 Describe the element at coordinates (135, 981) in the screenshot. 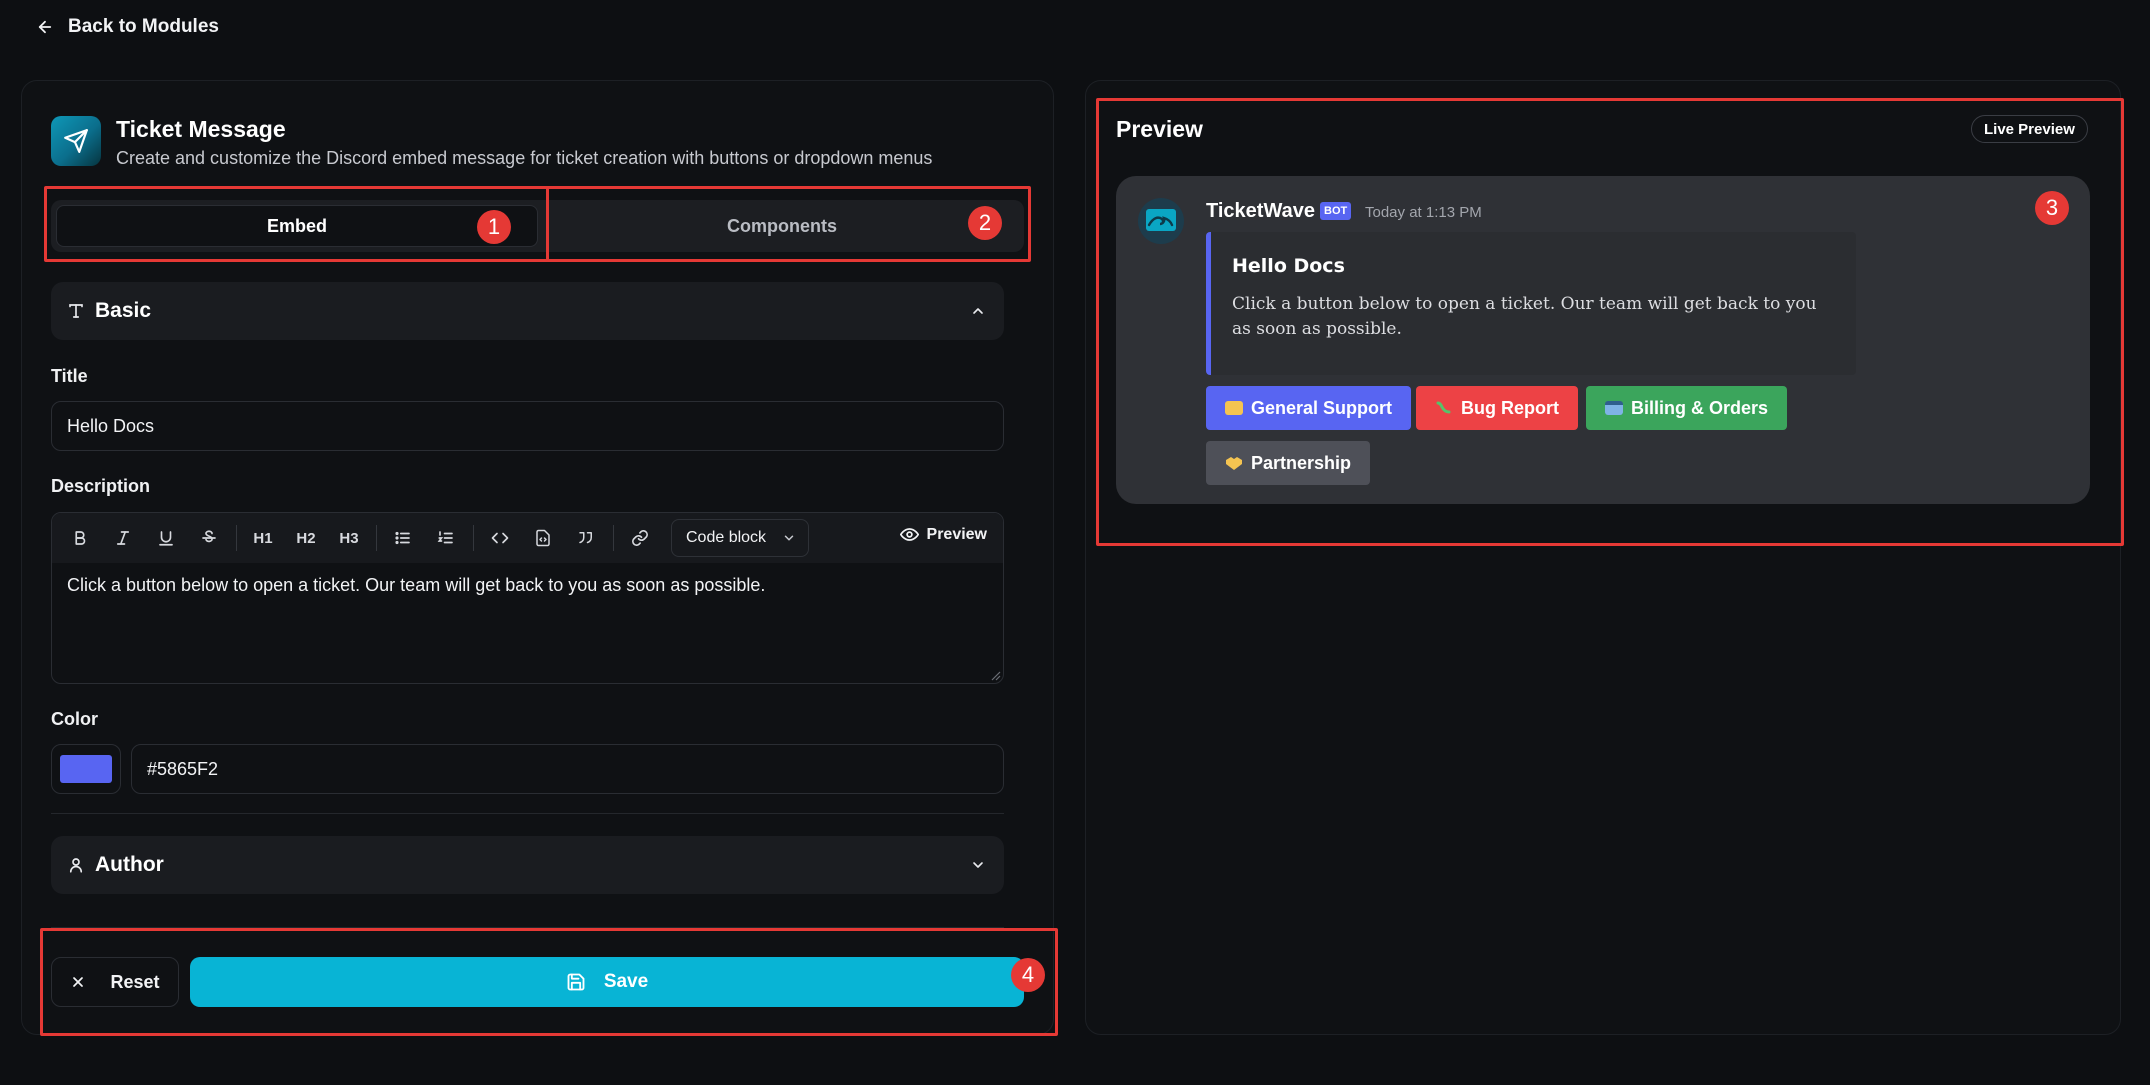

I see `reset-button-label: Reset` at that location.